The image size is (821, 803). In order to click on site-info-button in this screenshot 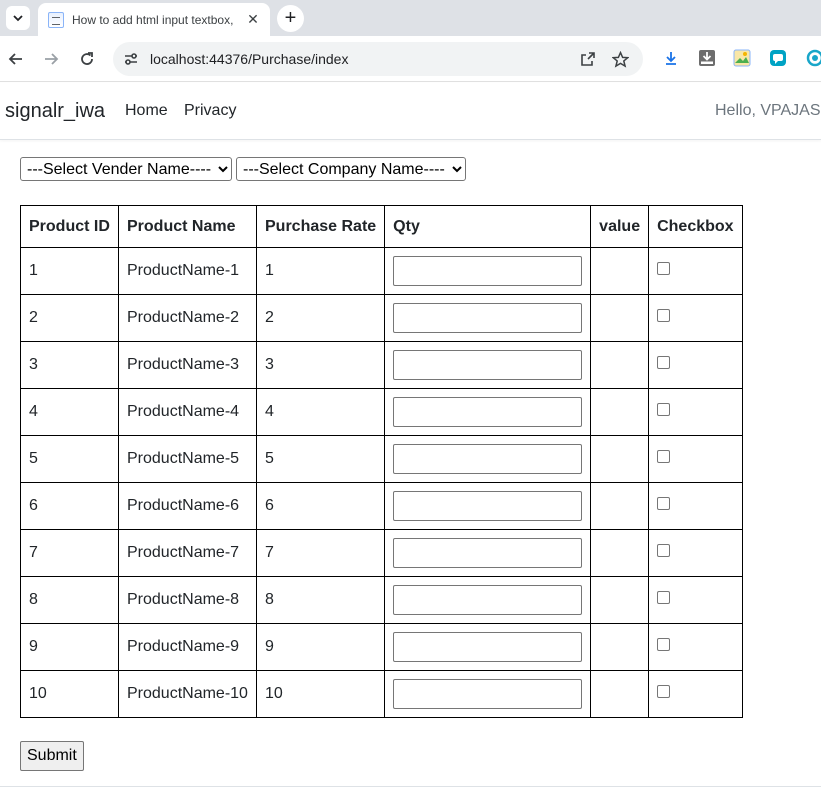, I will do `click(131, 59)`.